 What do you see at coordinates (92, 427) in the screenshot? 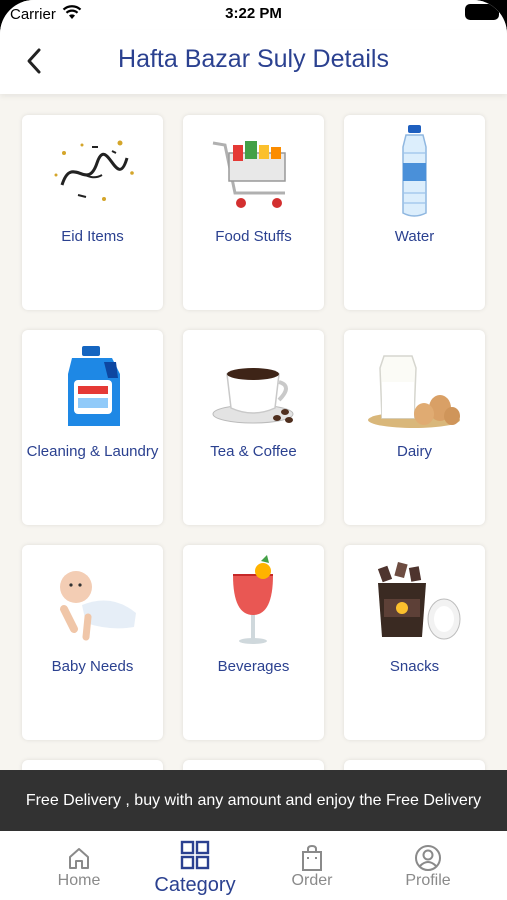
I see `category-card-cleaning-laundry: Cleaning & Laundry` at bounding box center [92, 427].